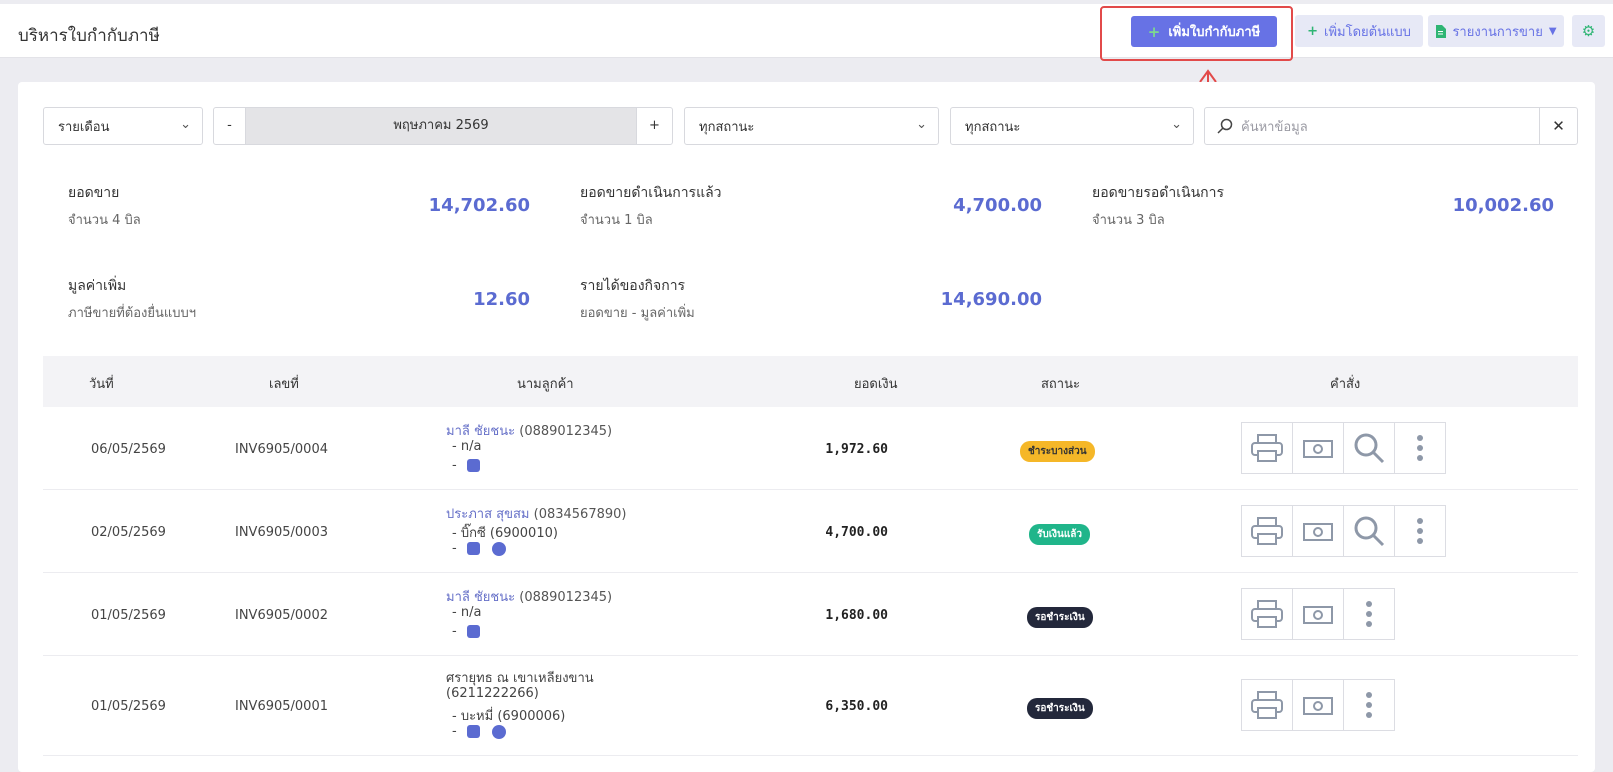  What do you see at coordinates (1225, 126) in the screenshot?
I see `search-icon` at bounding box center [1225, 126].